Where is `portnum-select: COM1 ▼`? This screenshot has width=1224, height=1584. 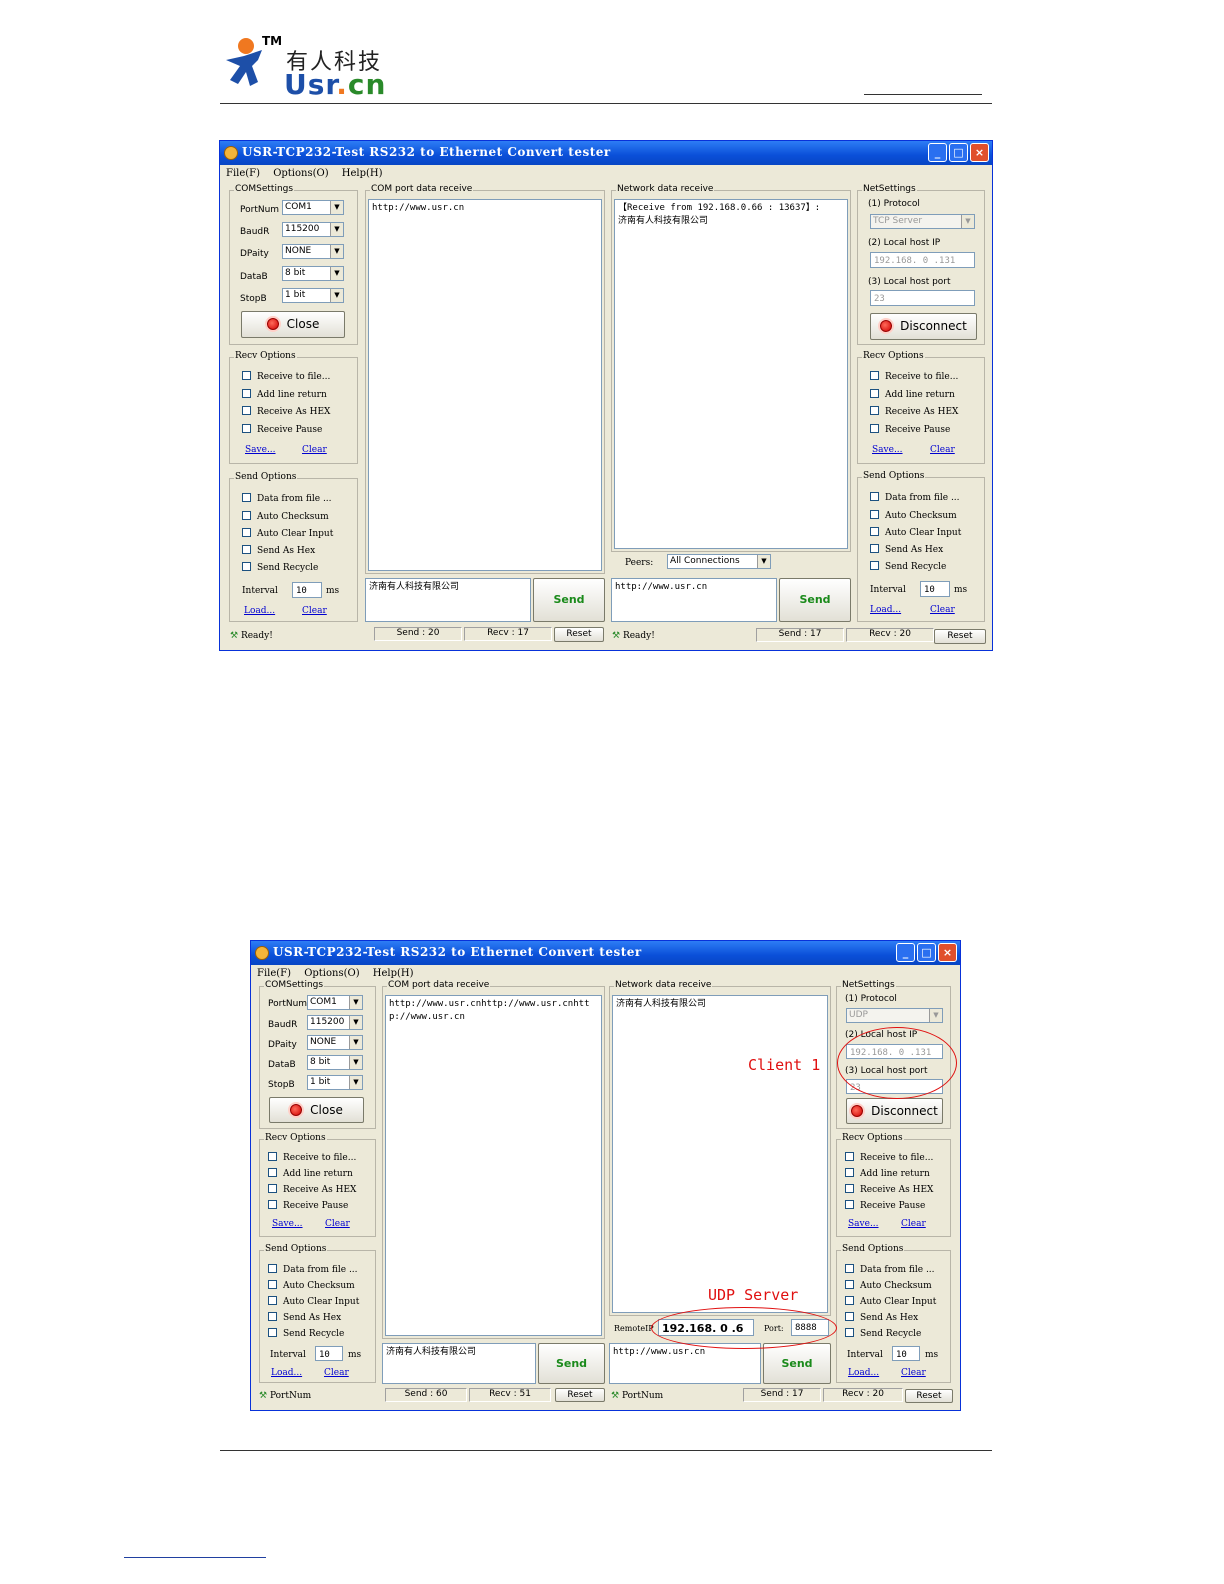
portnum-select: COM1 ▼ is located at coordinates (313, 207).